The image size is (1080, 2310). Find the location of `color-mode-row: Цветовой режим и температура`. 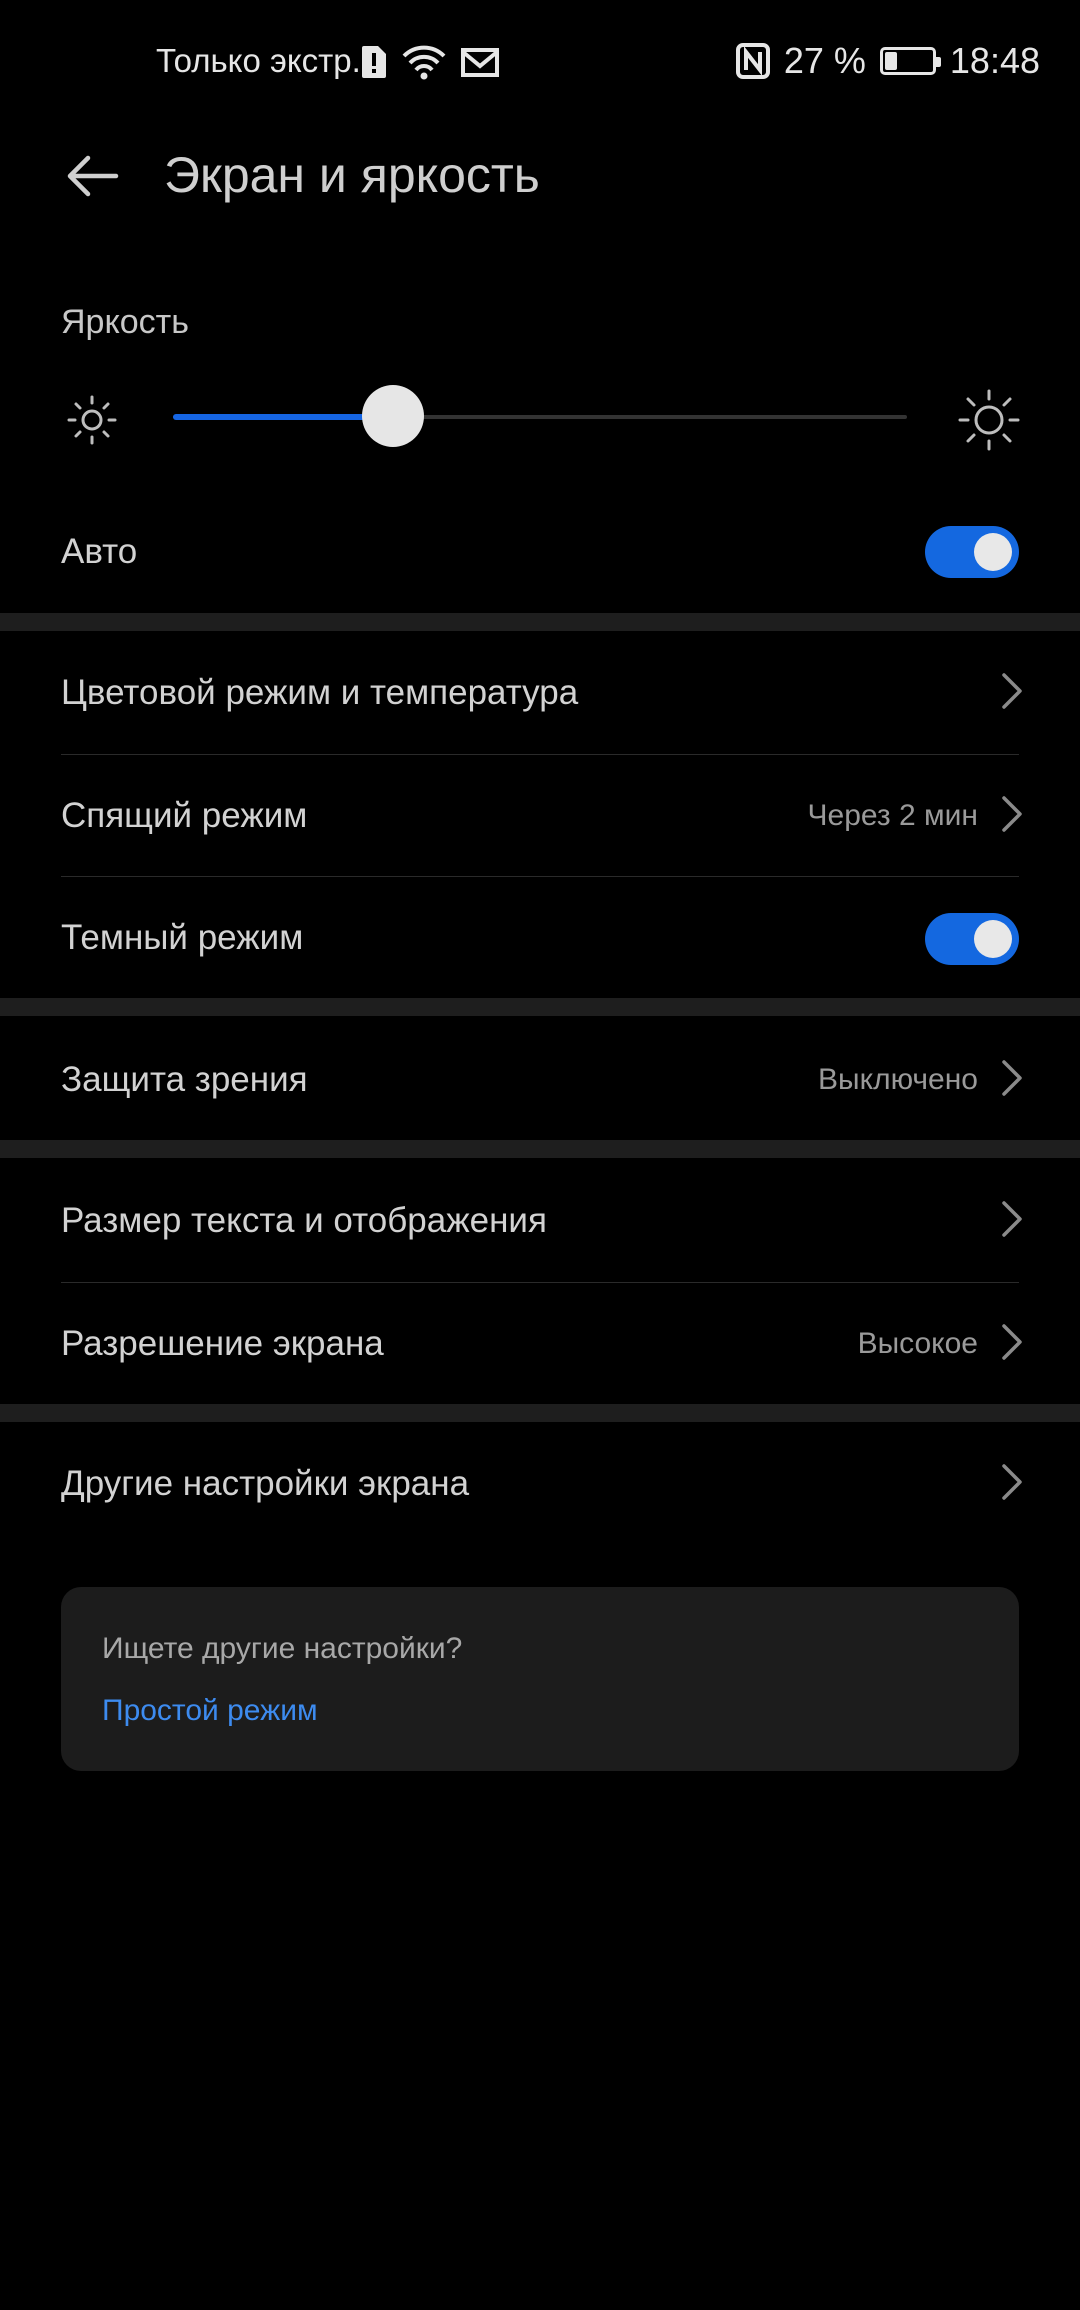

color-mode-row: Цветовой режим и температура is located at coordinates (540, 692).